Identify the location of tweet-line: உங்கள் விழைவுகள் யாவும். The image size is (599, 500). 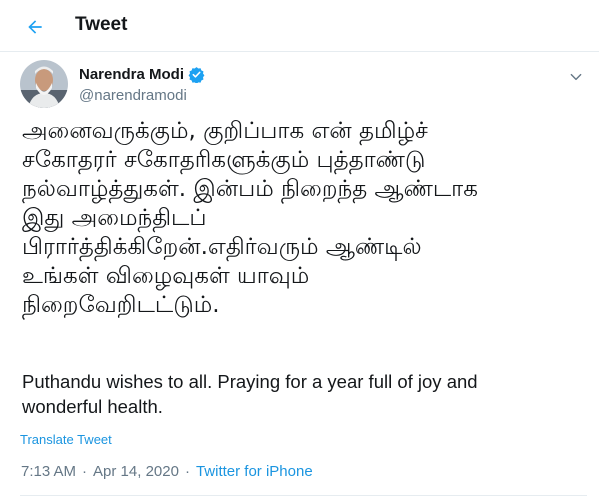
(166, 276).